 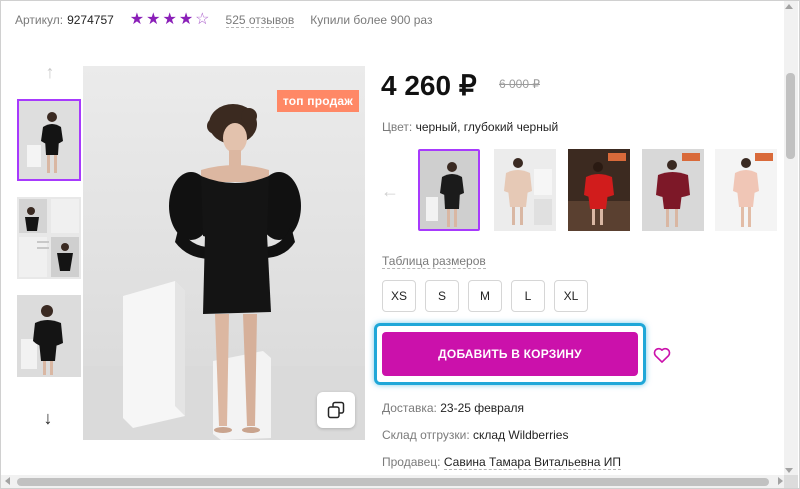 I want to click on article-label: Артикул:, so click(x=39, y=20).